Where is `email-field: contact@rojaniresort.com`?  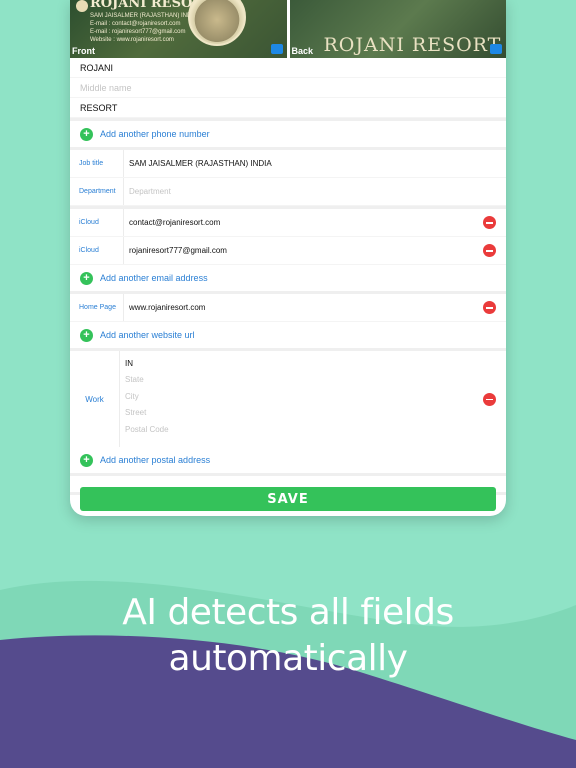 email-field: contact@rojaniresort.com is located at coordinates (303, 222).